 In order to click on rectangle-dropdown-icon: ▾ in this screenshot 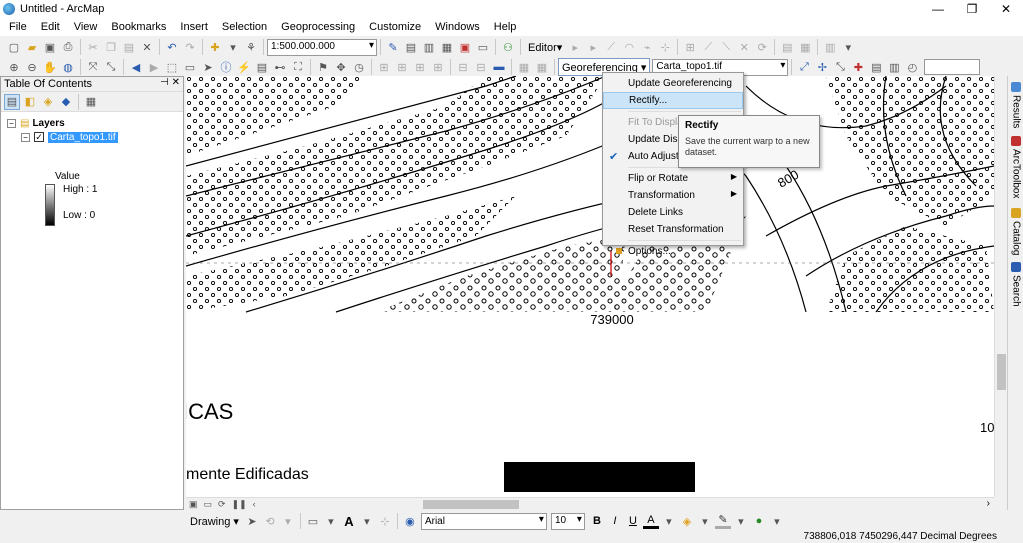, I will do `click(331, 521)`.